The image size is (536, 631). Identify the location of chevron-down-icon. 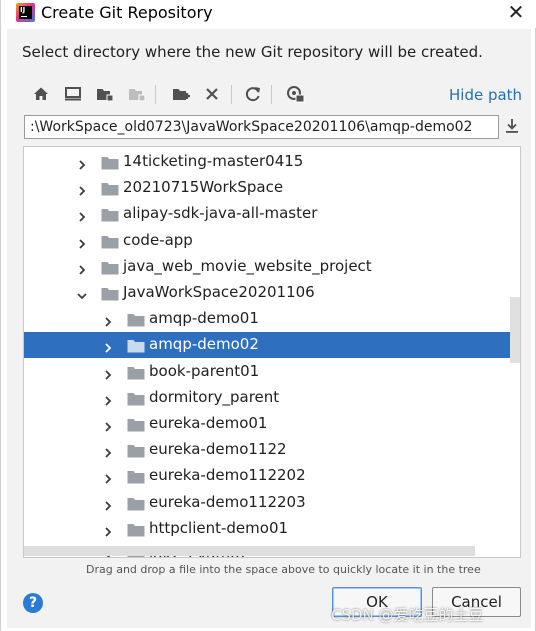
(82, 293).